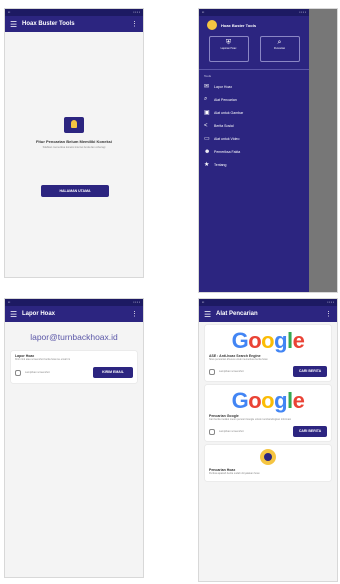 The image size is (340, 584). I want to click on app-bar: ☰ Alat Pencarian ⋮, so click(268, 314).